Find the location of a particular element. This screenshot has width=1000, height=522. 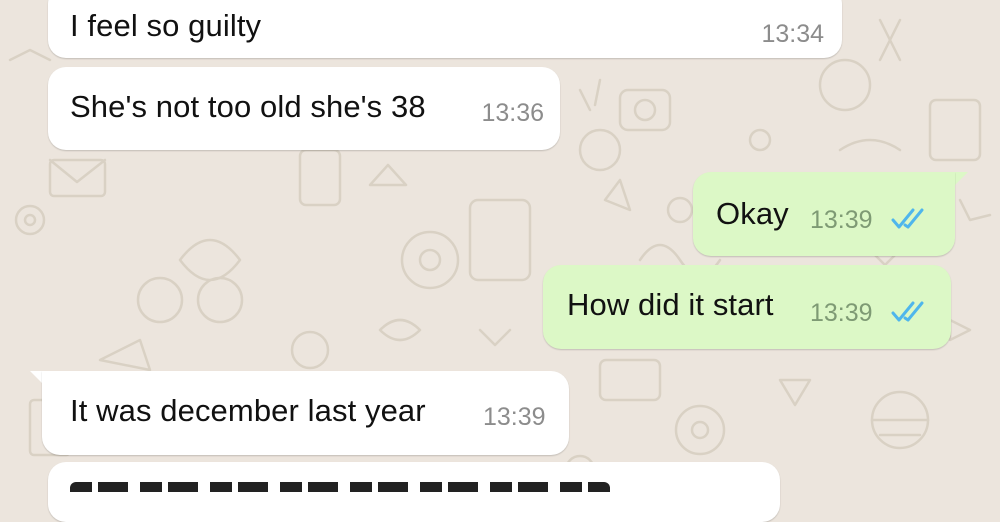

message-bubble-incoming: It was december last year 13:39 is located at coordinates (305, 413).